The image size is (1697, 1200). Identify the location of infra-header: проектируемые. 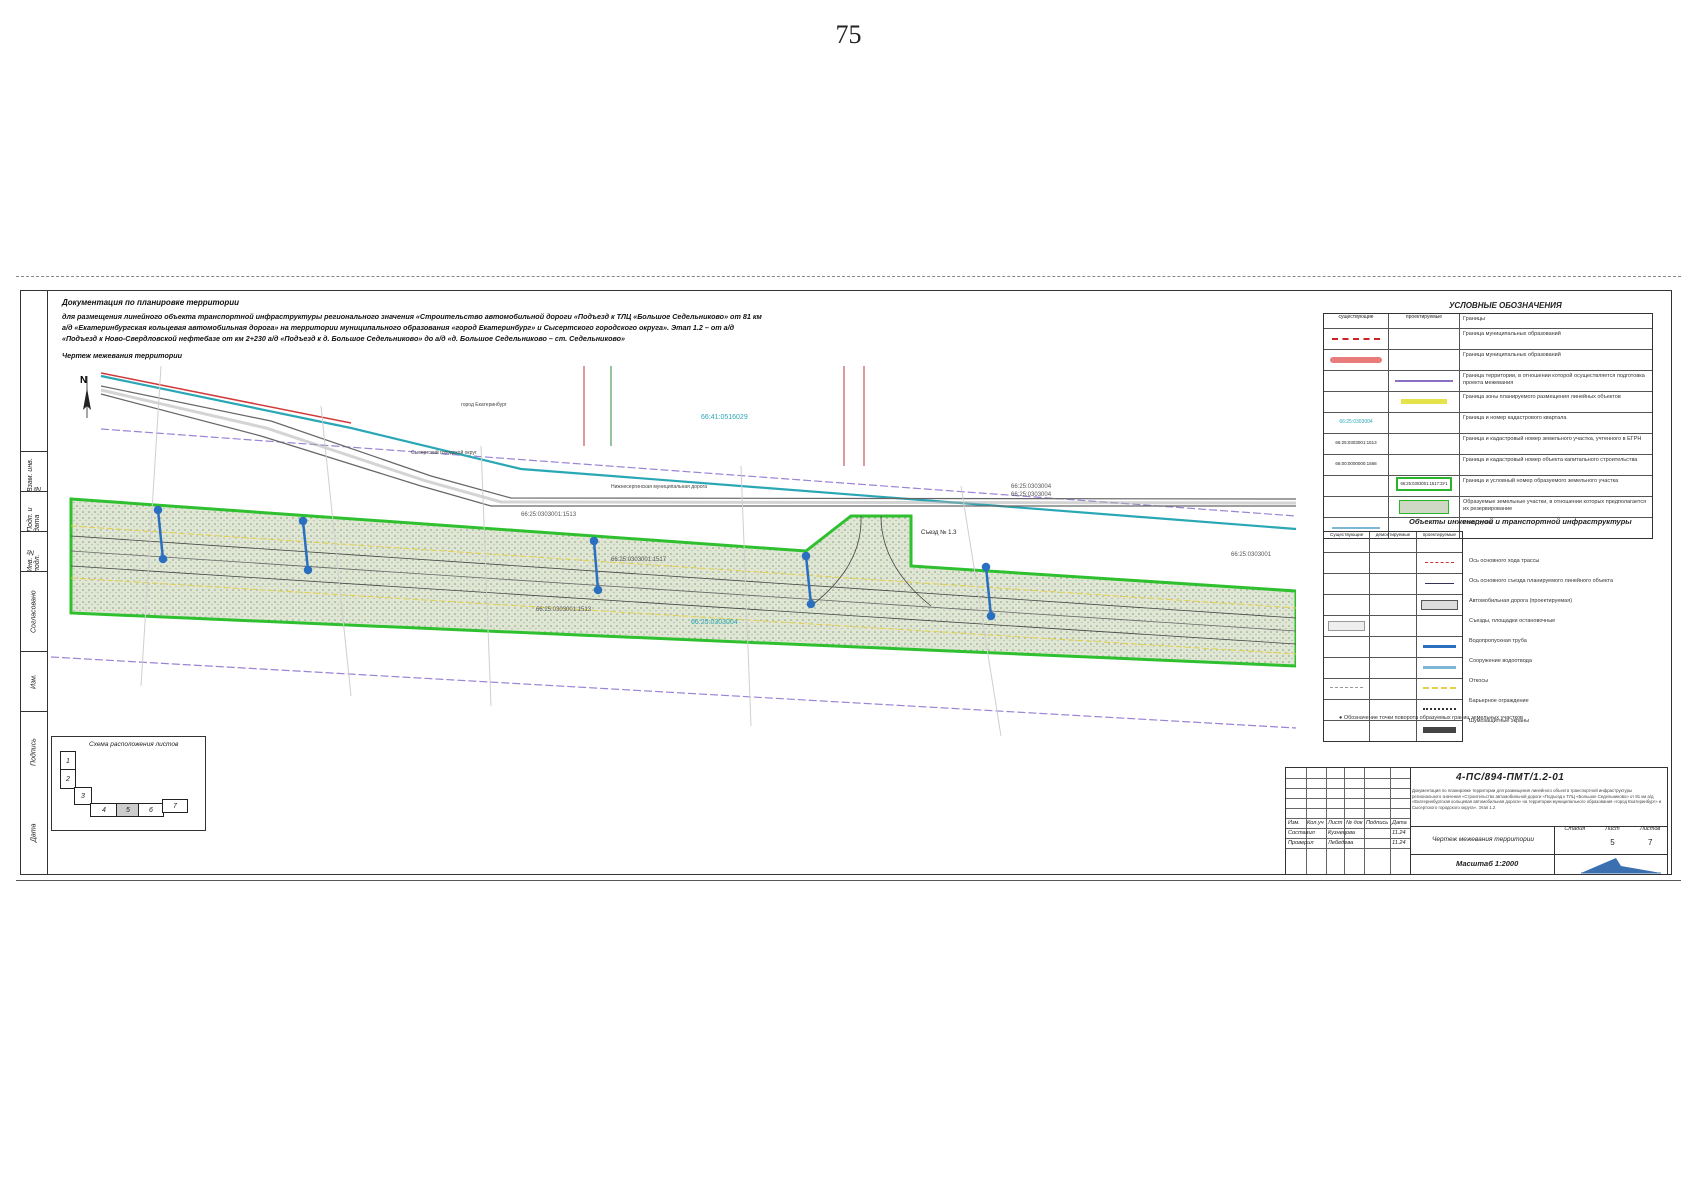
(1439, 534).